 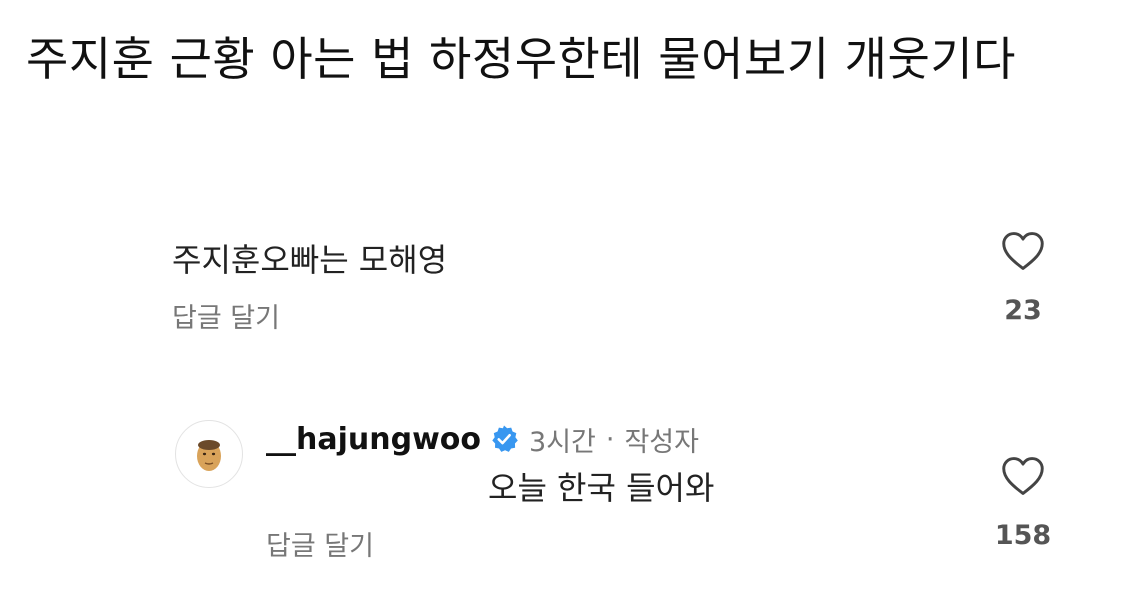 I want to click on like-control: 158, so click(x=1023, y=504).